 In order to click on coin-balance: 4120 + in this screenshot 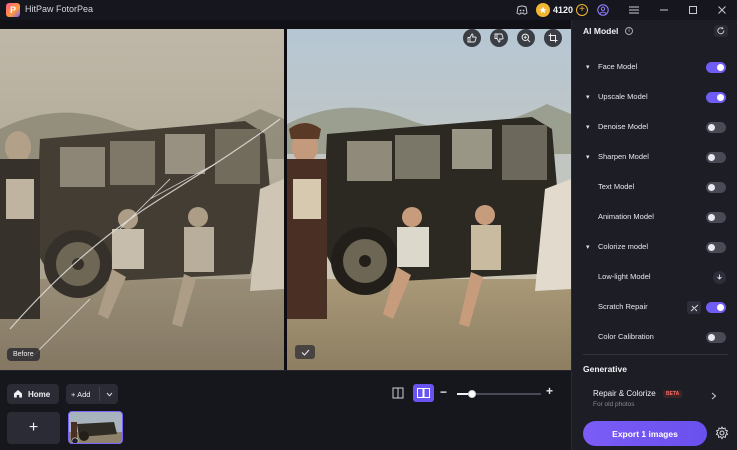, I will do `click(562, 10)`.